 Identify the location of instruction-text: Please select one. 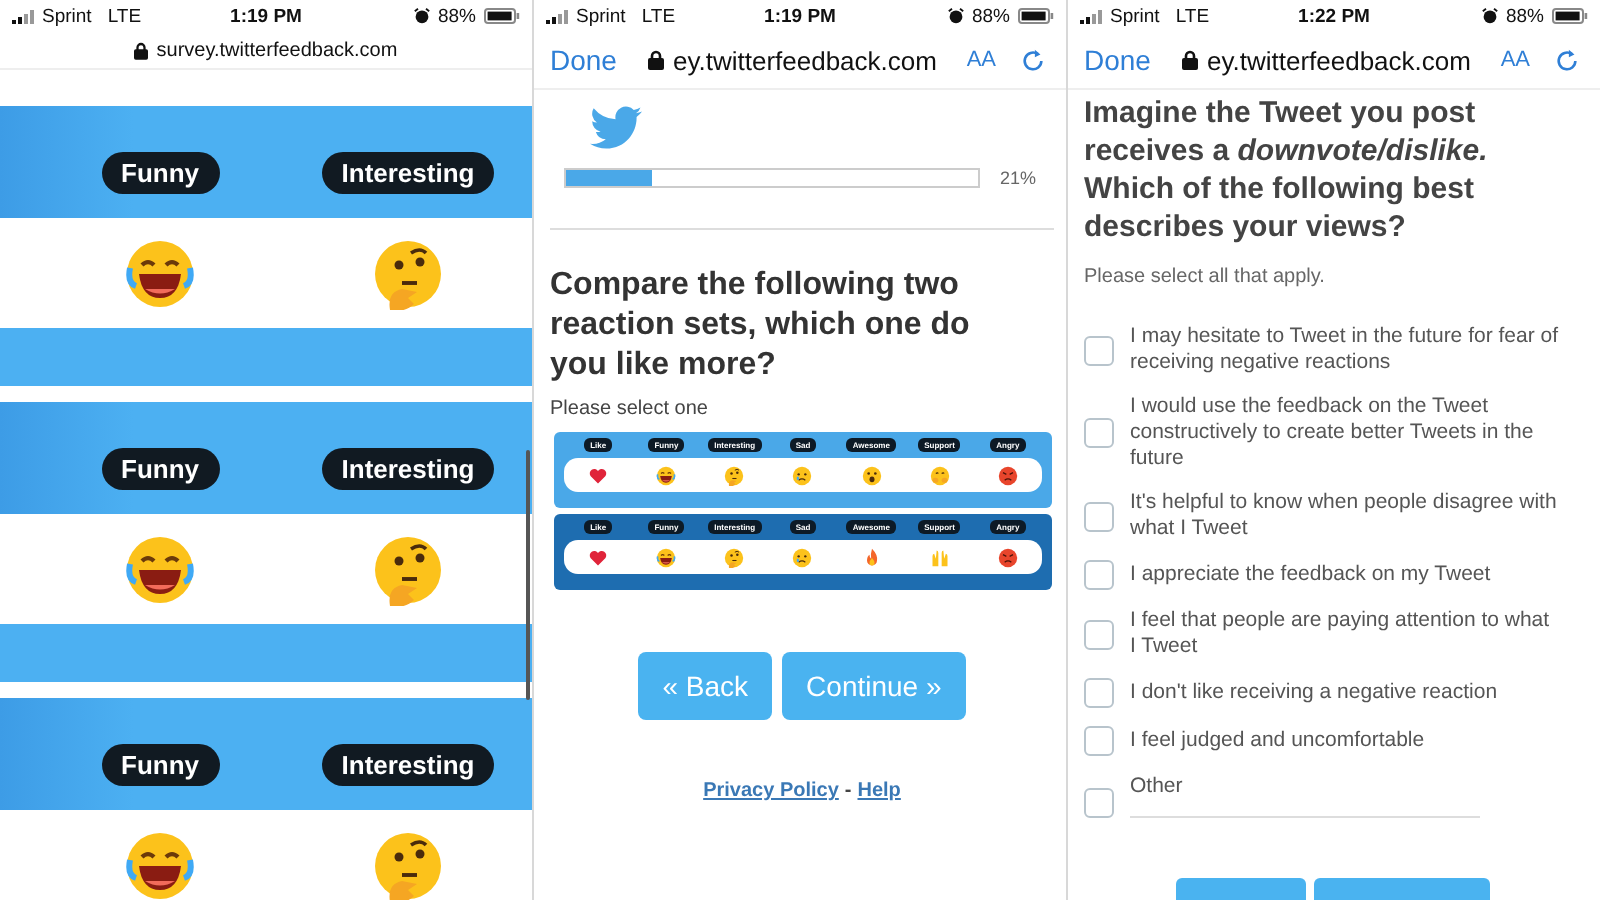
(630, 409).